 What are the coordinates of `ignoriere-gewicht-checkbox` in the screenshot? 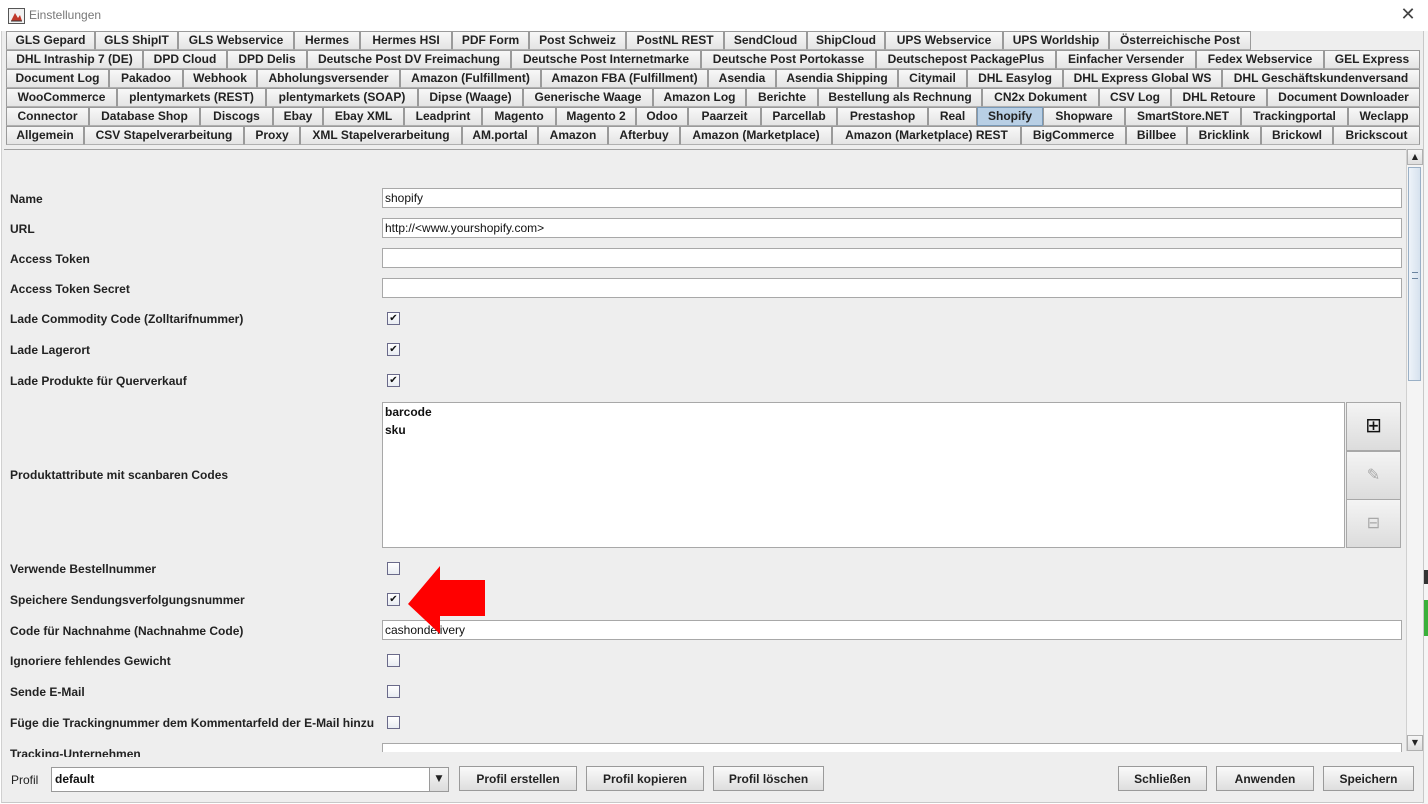 It's located at (393, 660).